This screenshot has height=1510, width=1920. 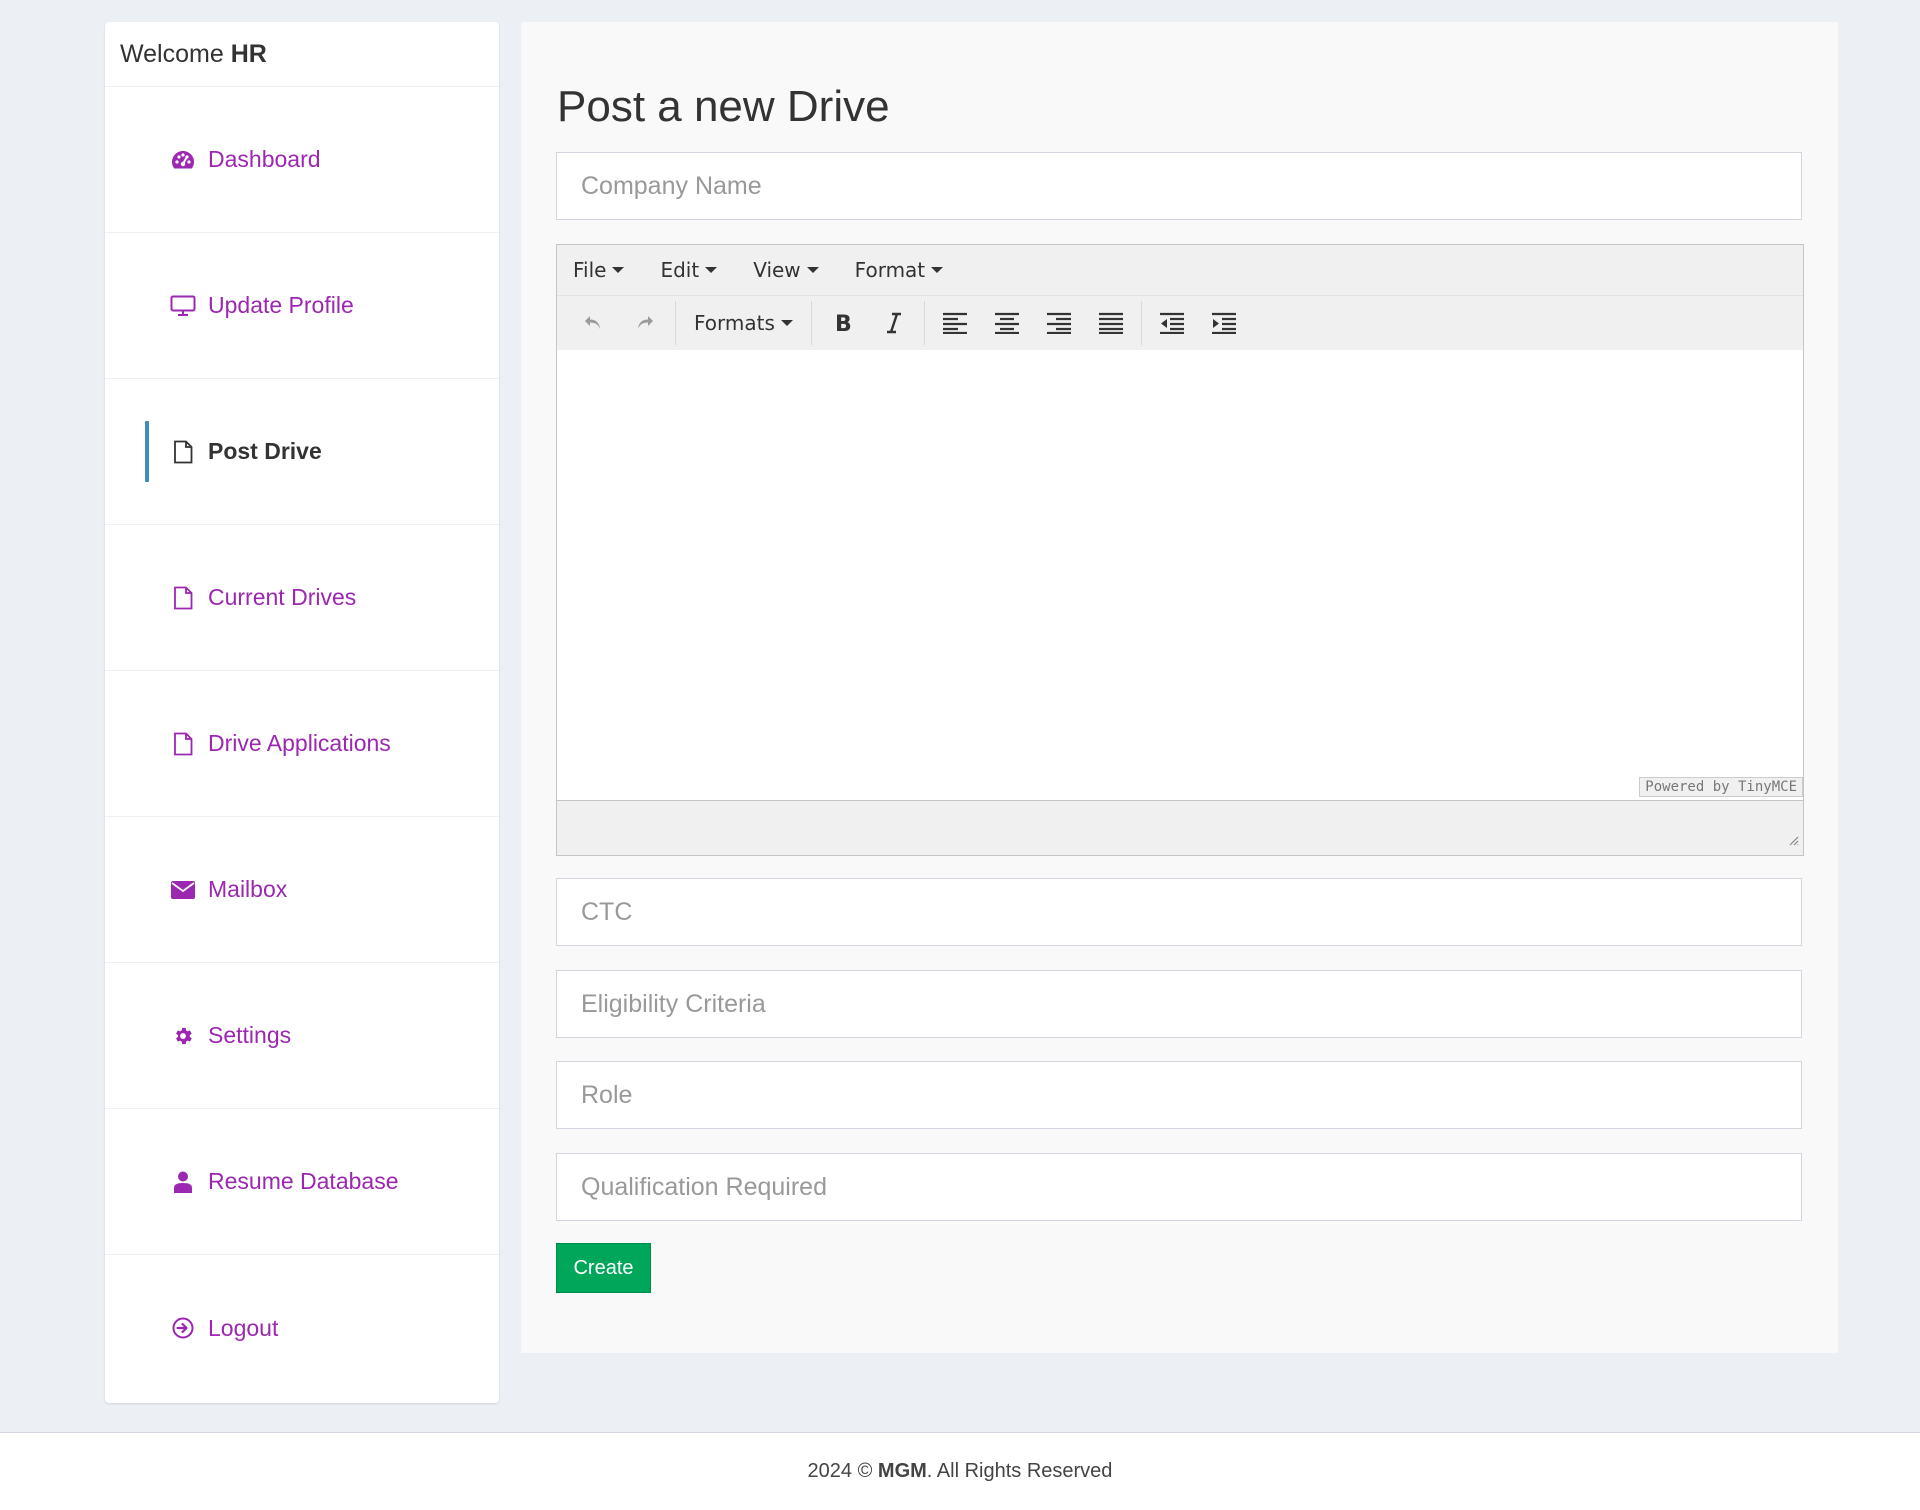 What do you see at coordinates (282, 597) in the screenshot?
I see `sidebar-item-label: Current Drives` at bounding box center [282, 597].